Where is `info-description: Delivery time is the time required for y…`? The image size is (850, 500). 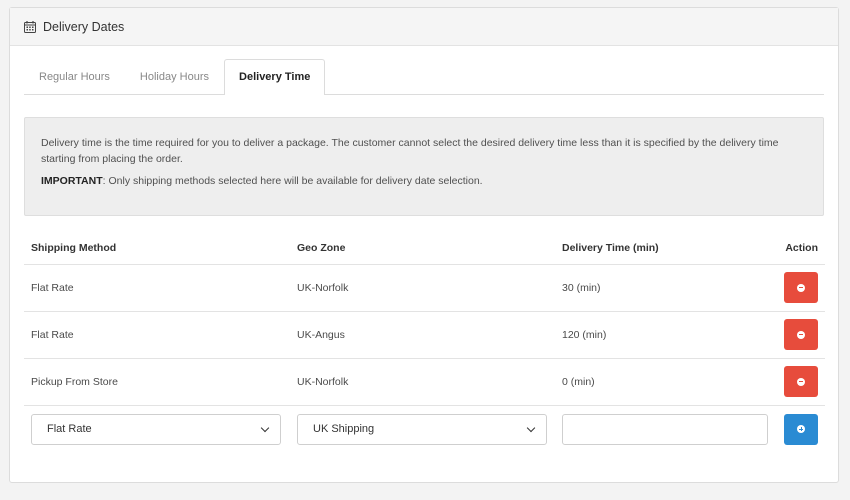
info-description: Delivery time is the time required for y… is located at coordinates (410, 151).